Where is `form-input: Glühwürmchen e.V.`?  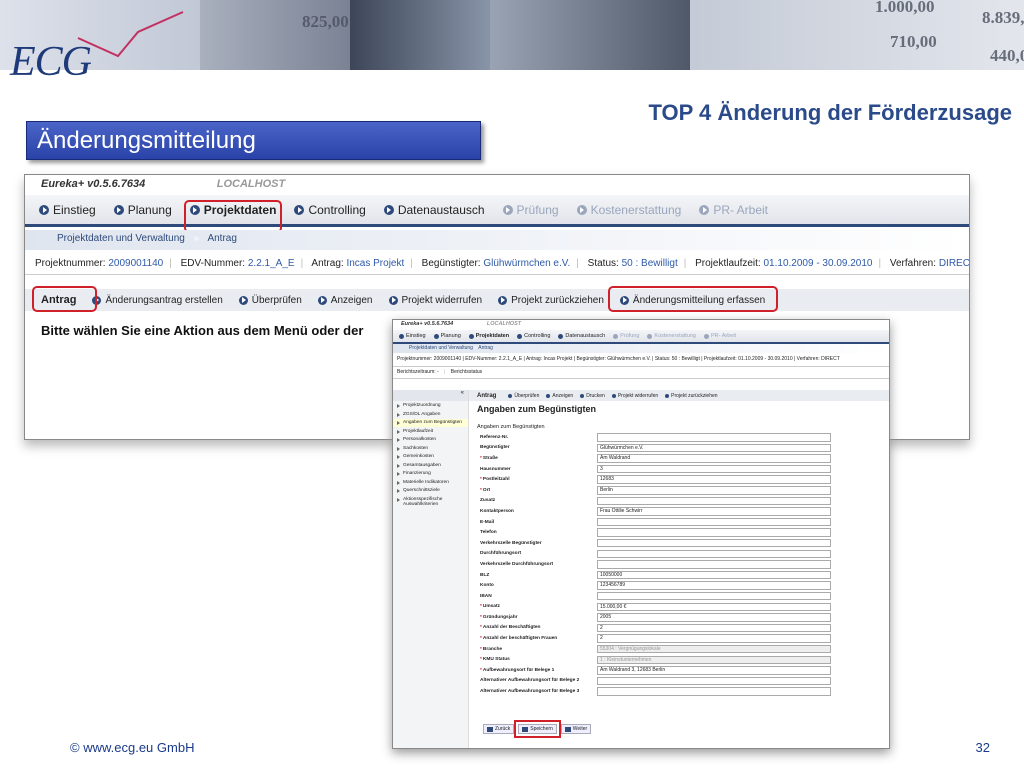
form-input: Glühwürmchen e.V. is located at coordinates (714, 448).